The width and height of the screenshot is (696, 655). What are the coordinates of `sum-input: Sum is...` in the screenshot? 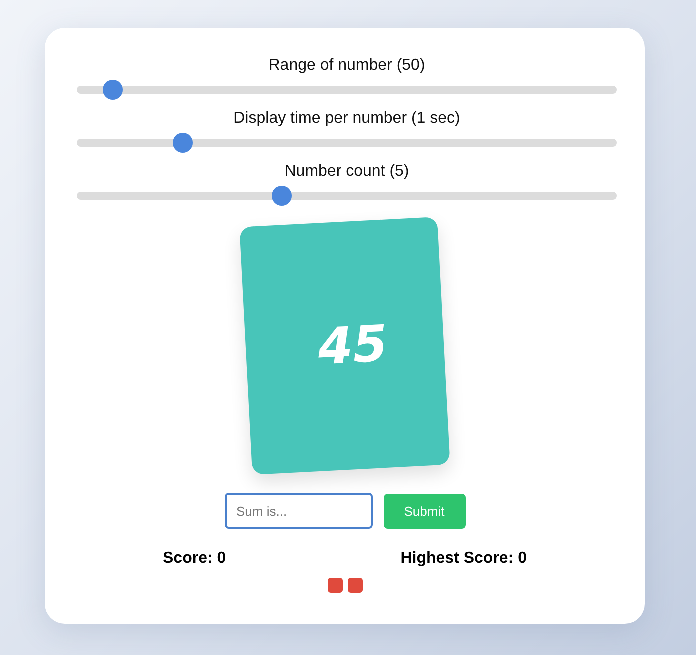 It's located at (298, 511).